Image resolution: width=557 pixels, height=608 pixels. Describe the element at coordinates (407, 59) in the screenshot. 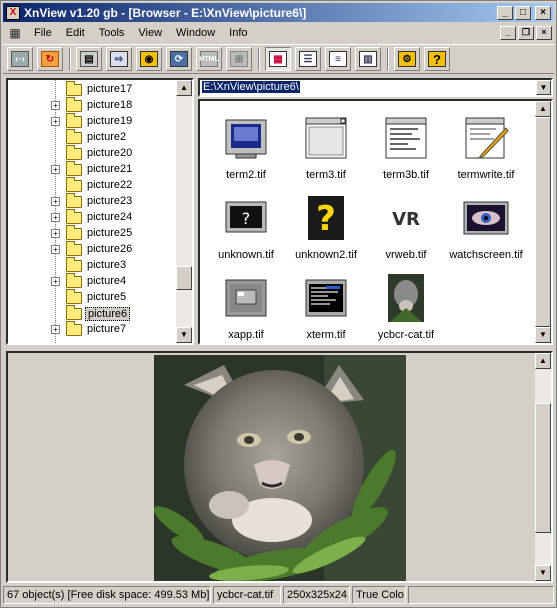

I see `settings-button: ⚙` at that location.